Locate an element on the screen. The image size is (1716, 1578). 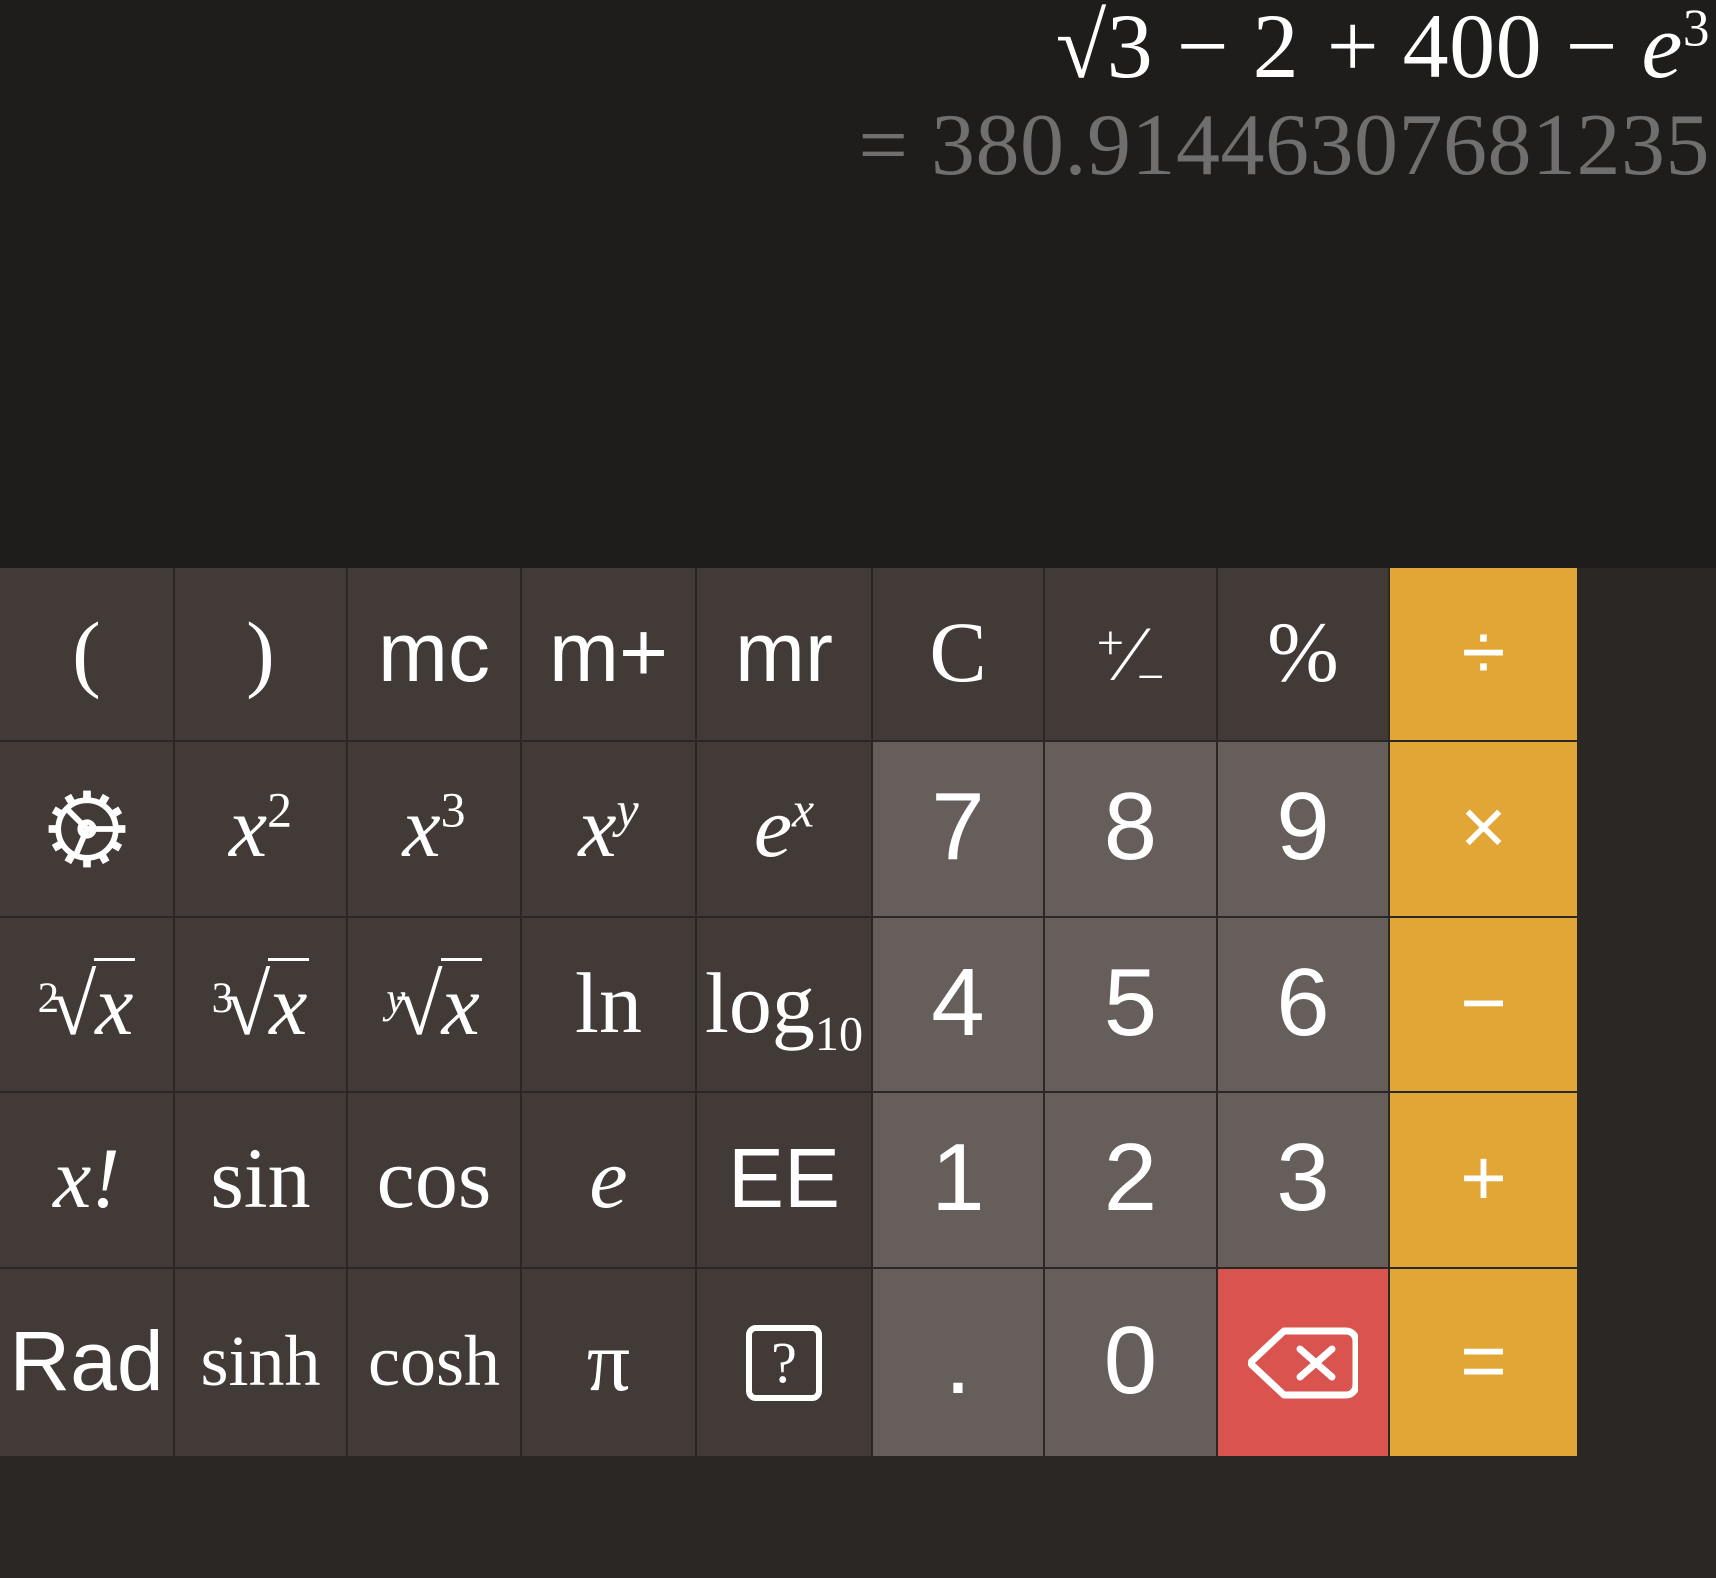
sqrt-expression: √3 − 2 is located at coordinates (1179, 46).